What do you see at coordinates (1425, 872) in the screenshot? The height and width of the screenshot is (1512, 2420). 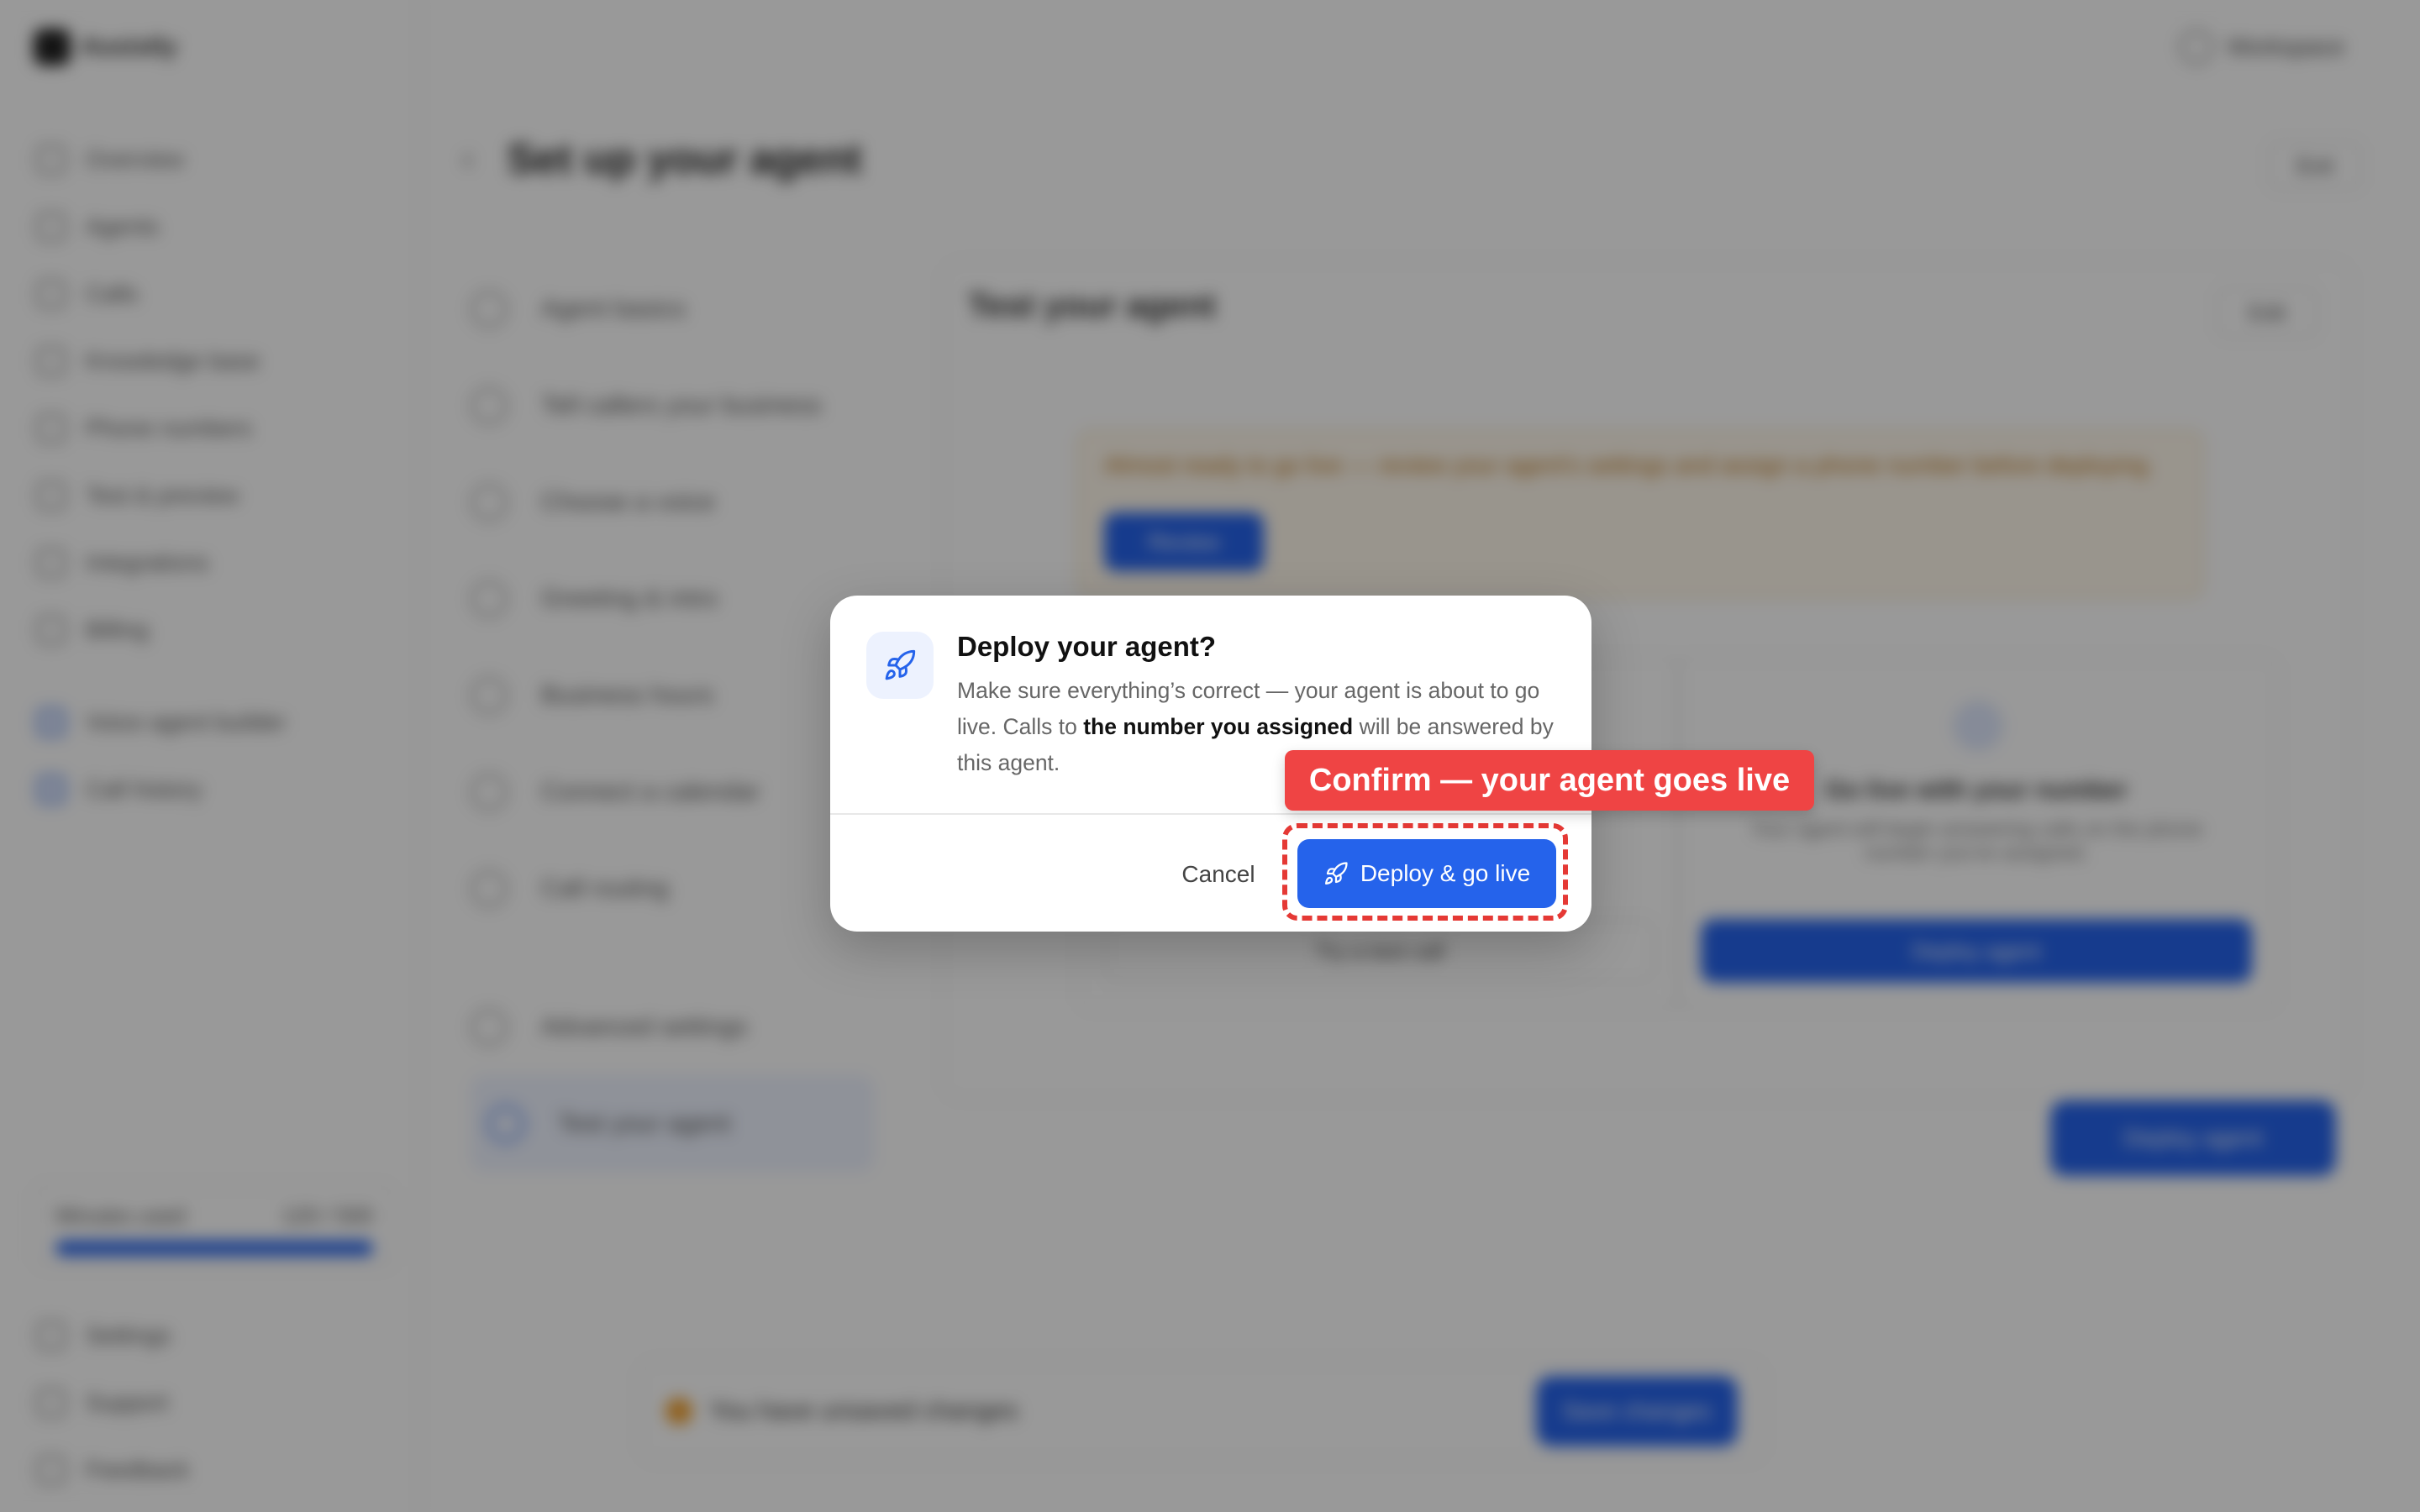 I see `annotation-highlight` at bounding box center [1425, 872].